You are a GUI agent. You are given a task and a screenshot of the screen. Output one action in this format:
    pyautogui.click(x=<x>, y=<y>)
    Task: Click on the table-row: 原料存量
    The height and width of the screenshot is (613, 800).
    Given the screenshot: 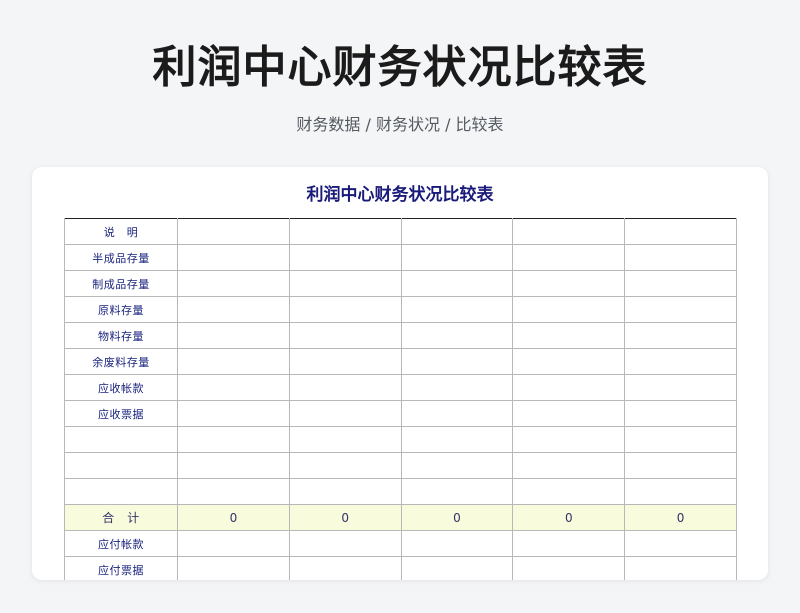 What is the action you would take?
    pyautogui.click(x=400, y=309)
    